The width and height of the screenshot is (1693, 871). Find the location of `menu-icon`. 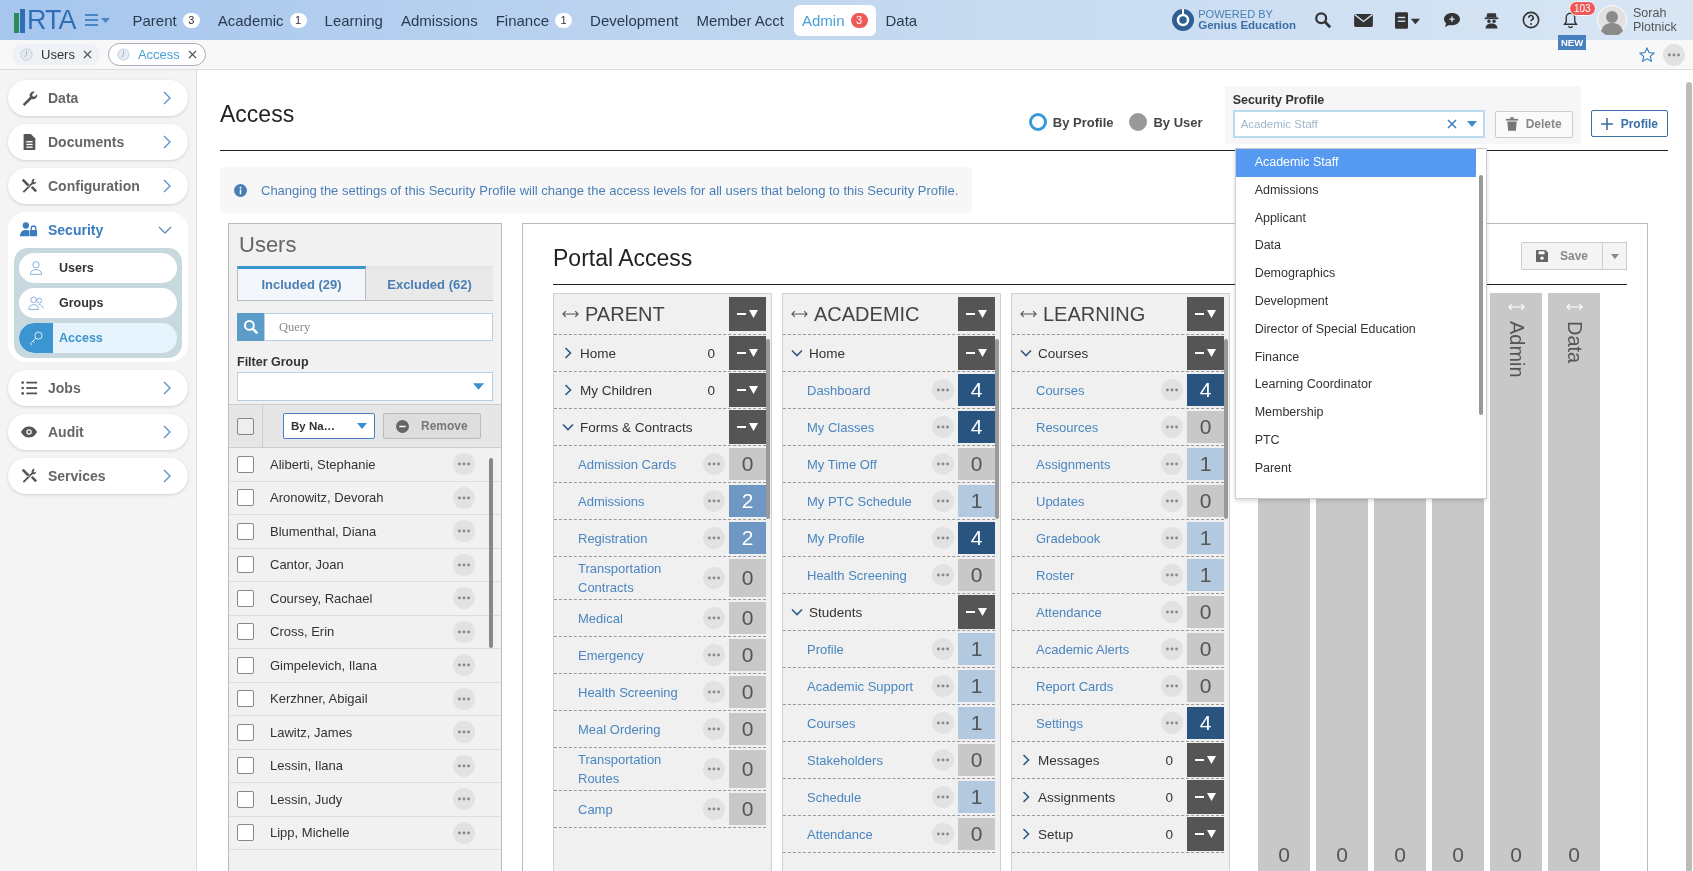

menu-icon is located at coordinates (97, 20).